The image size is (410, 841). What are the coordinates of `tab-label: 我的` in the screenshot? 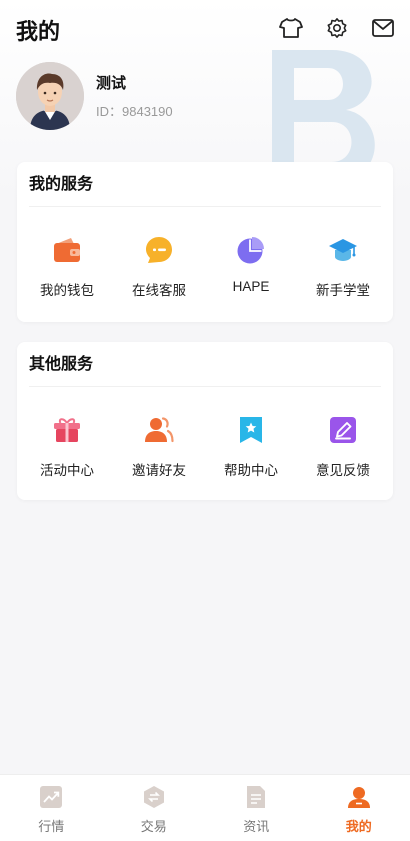 It's located at (358, 826).